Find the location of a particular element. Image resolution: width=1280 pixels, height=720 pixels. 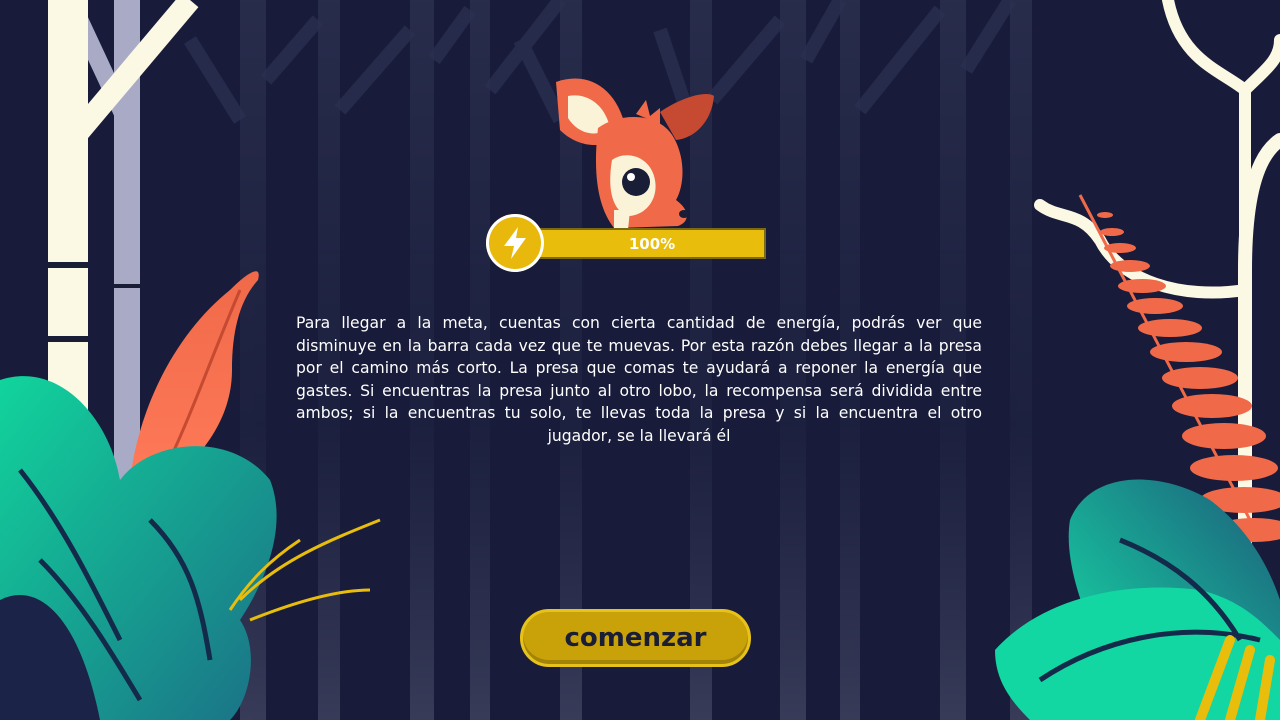

lightning-bolt-icon is located at coordinates (515, 243).